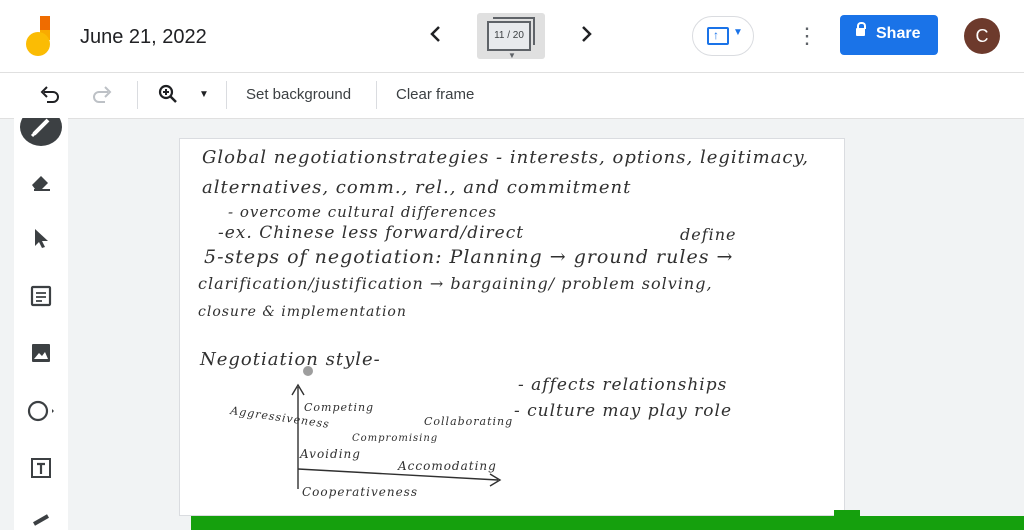 The width and height of the screenshot is (1024, 530). What do you see at coordinates (723, 36) in the screenshot?
I see `present-button: ↑ ▼` at bounding box center [723, 36].